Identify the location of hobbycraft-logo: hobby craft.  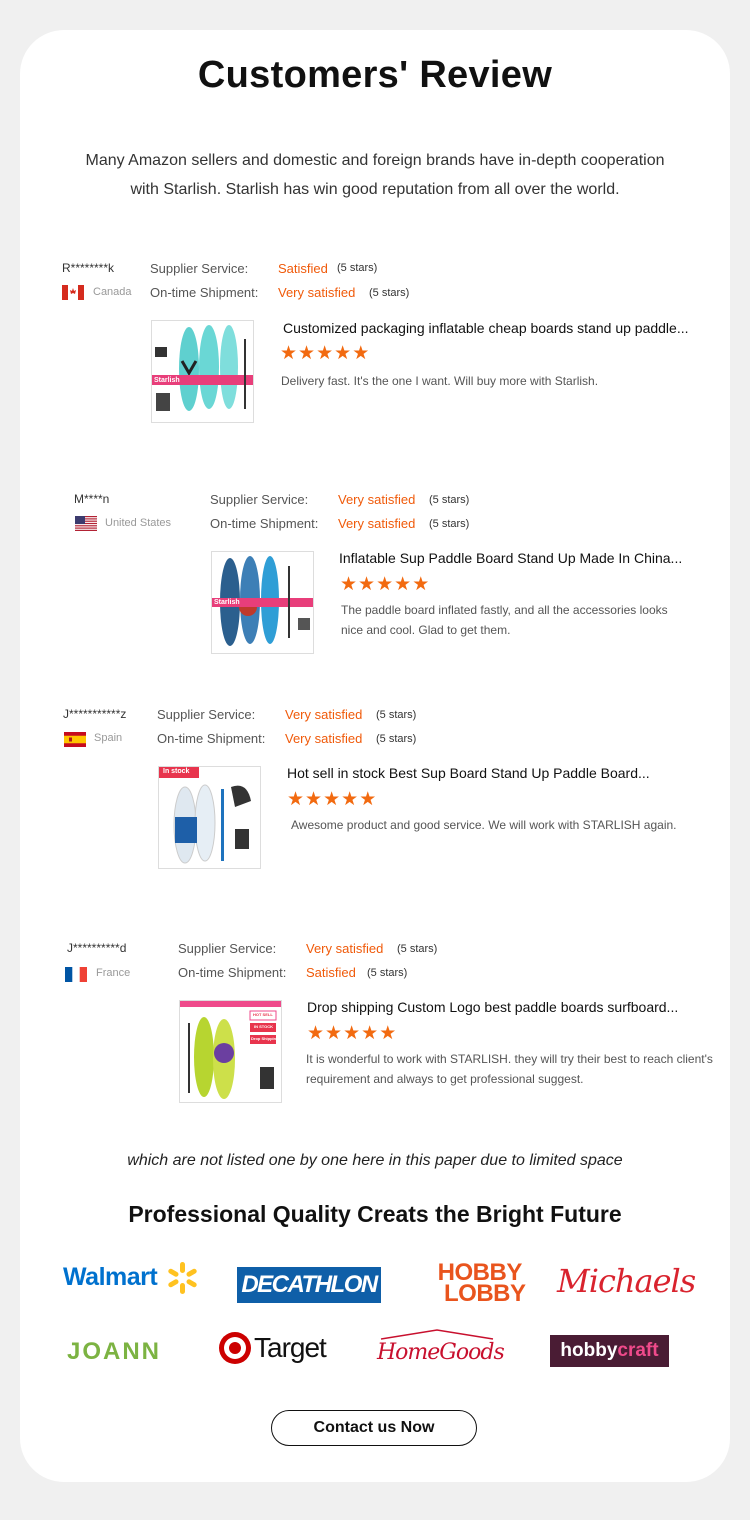
(609, 1351).